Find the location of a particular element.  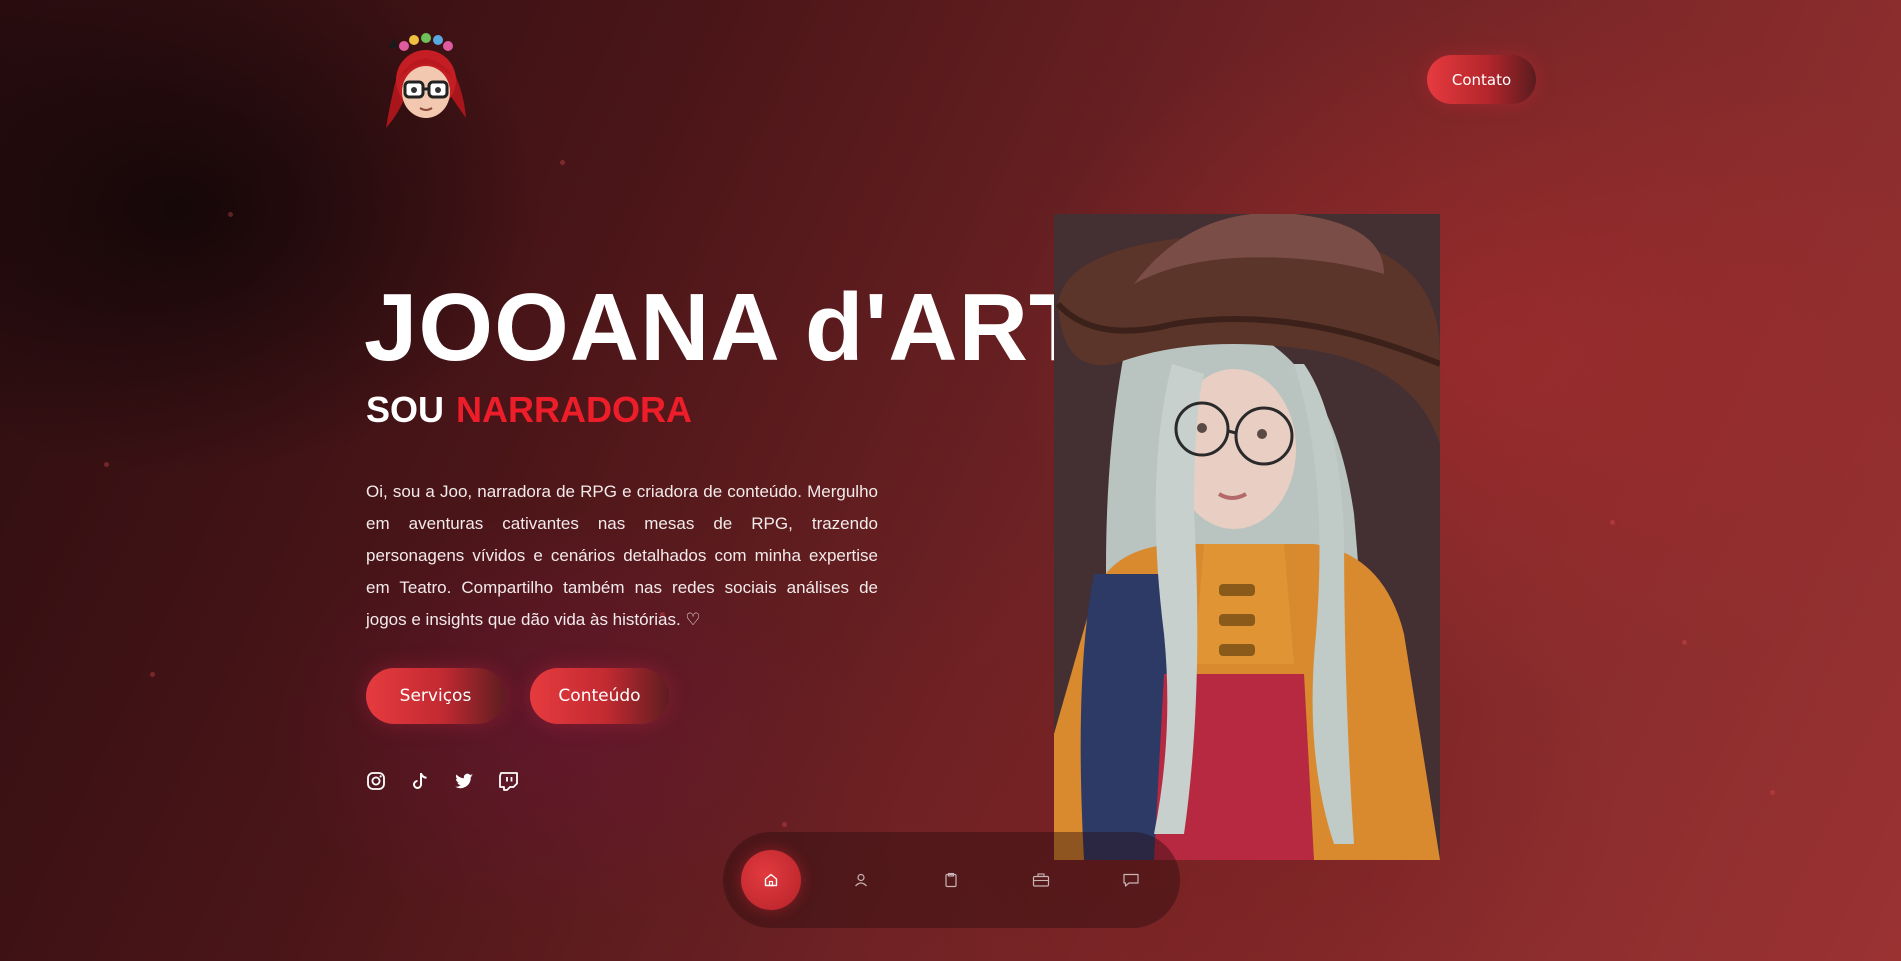

hero-subtitle-role: NARRADORA is located at coordinates (574, 409).